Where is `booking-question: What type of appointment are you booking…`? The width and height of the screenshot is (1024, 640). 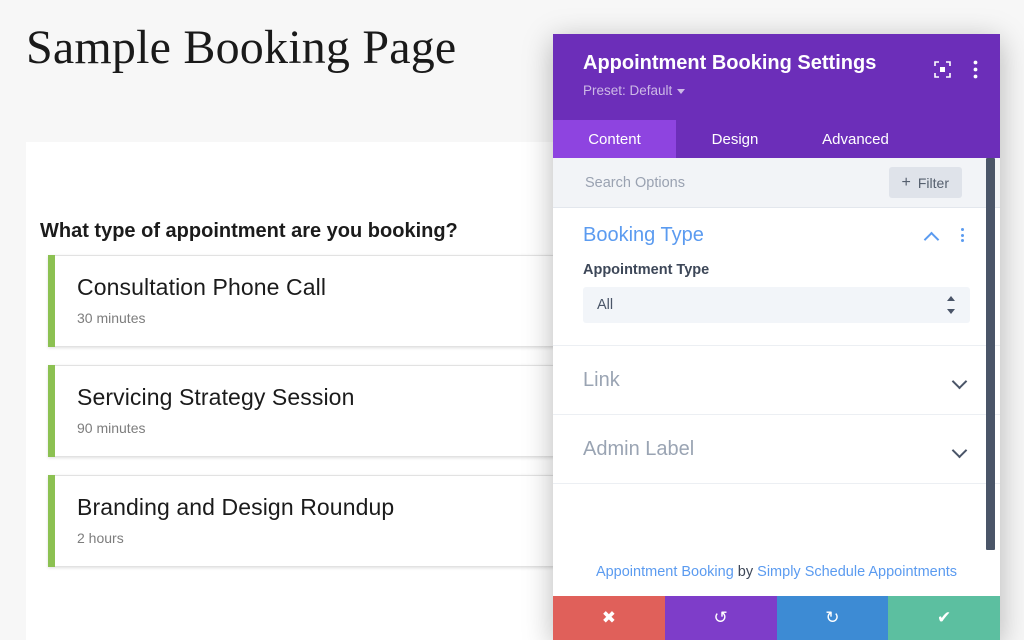 booking-question: What type of appointment are you booking… is located at coordinates (249, 231).